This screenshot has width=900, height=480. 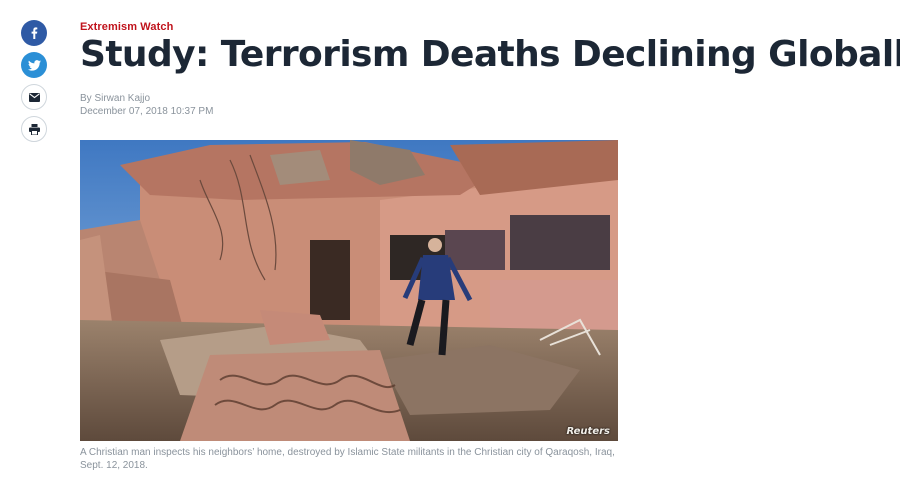 I want to click on twitter-icon, so click(x=34, y=65).